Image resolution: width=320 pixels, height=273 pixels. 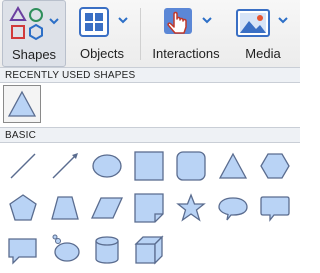 I want to click on interactions-label: Interactions, so click(x=186, y=53).